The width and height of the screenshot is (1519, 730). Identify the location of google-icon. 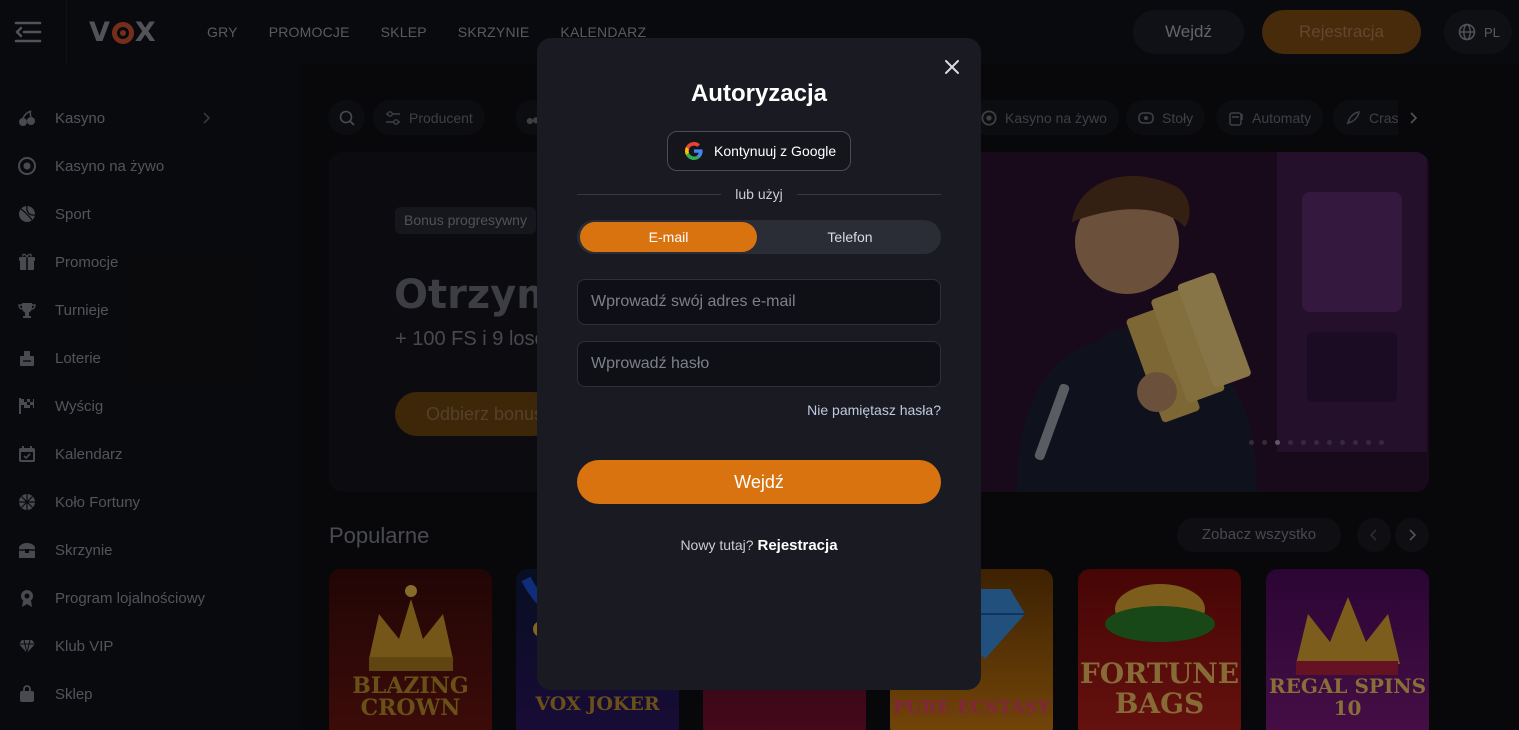
(694, 151).